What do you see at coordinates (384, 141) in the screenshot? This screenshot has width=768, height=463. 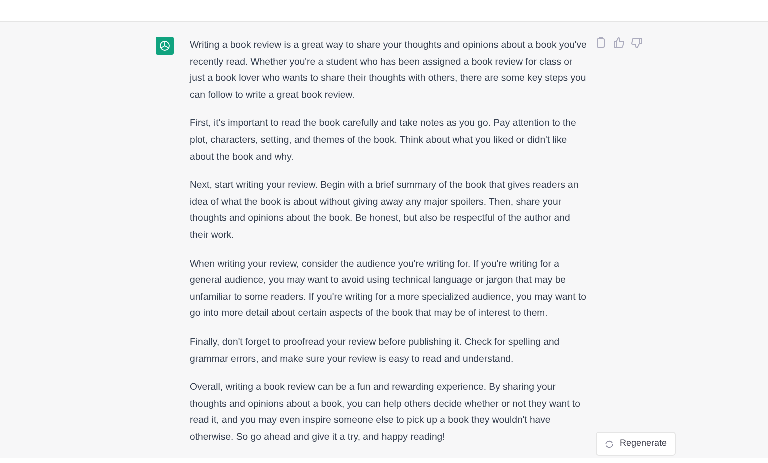 I see `message-paragraph: First, it's important to read the book carefully and take notes as you go. Pay attention to the plot, characters, setting, and themes of the book. Think about what you liked or didn't like about the book and why.` at bounding box center [384, 141].